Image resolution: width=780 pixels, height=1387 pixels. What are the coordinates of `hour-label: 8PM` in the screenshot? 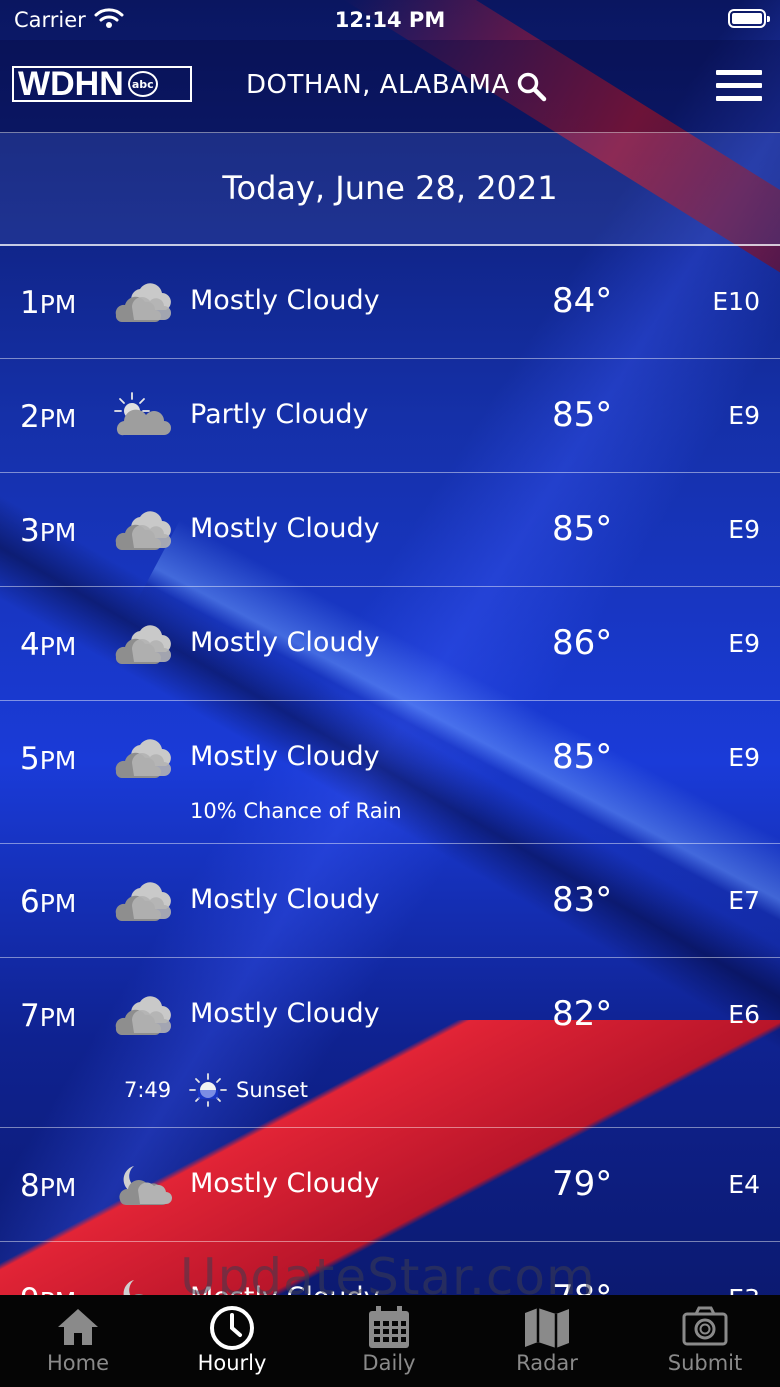 It's located at (48, 1186).